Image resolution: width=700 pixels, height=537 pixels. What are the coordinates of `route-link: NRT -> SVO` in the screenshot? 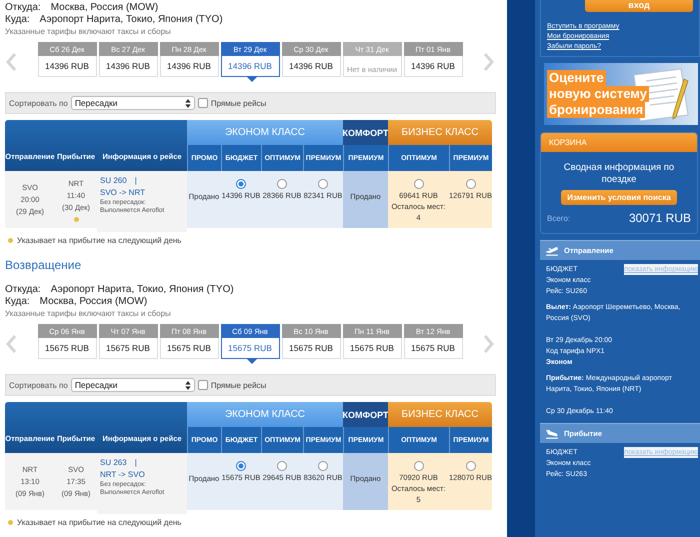 It's located at (122, 475).